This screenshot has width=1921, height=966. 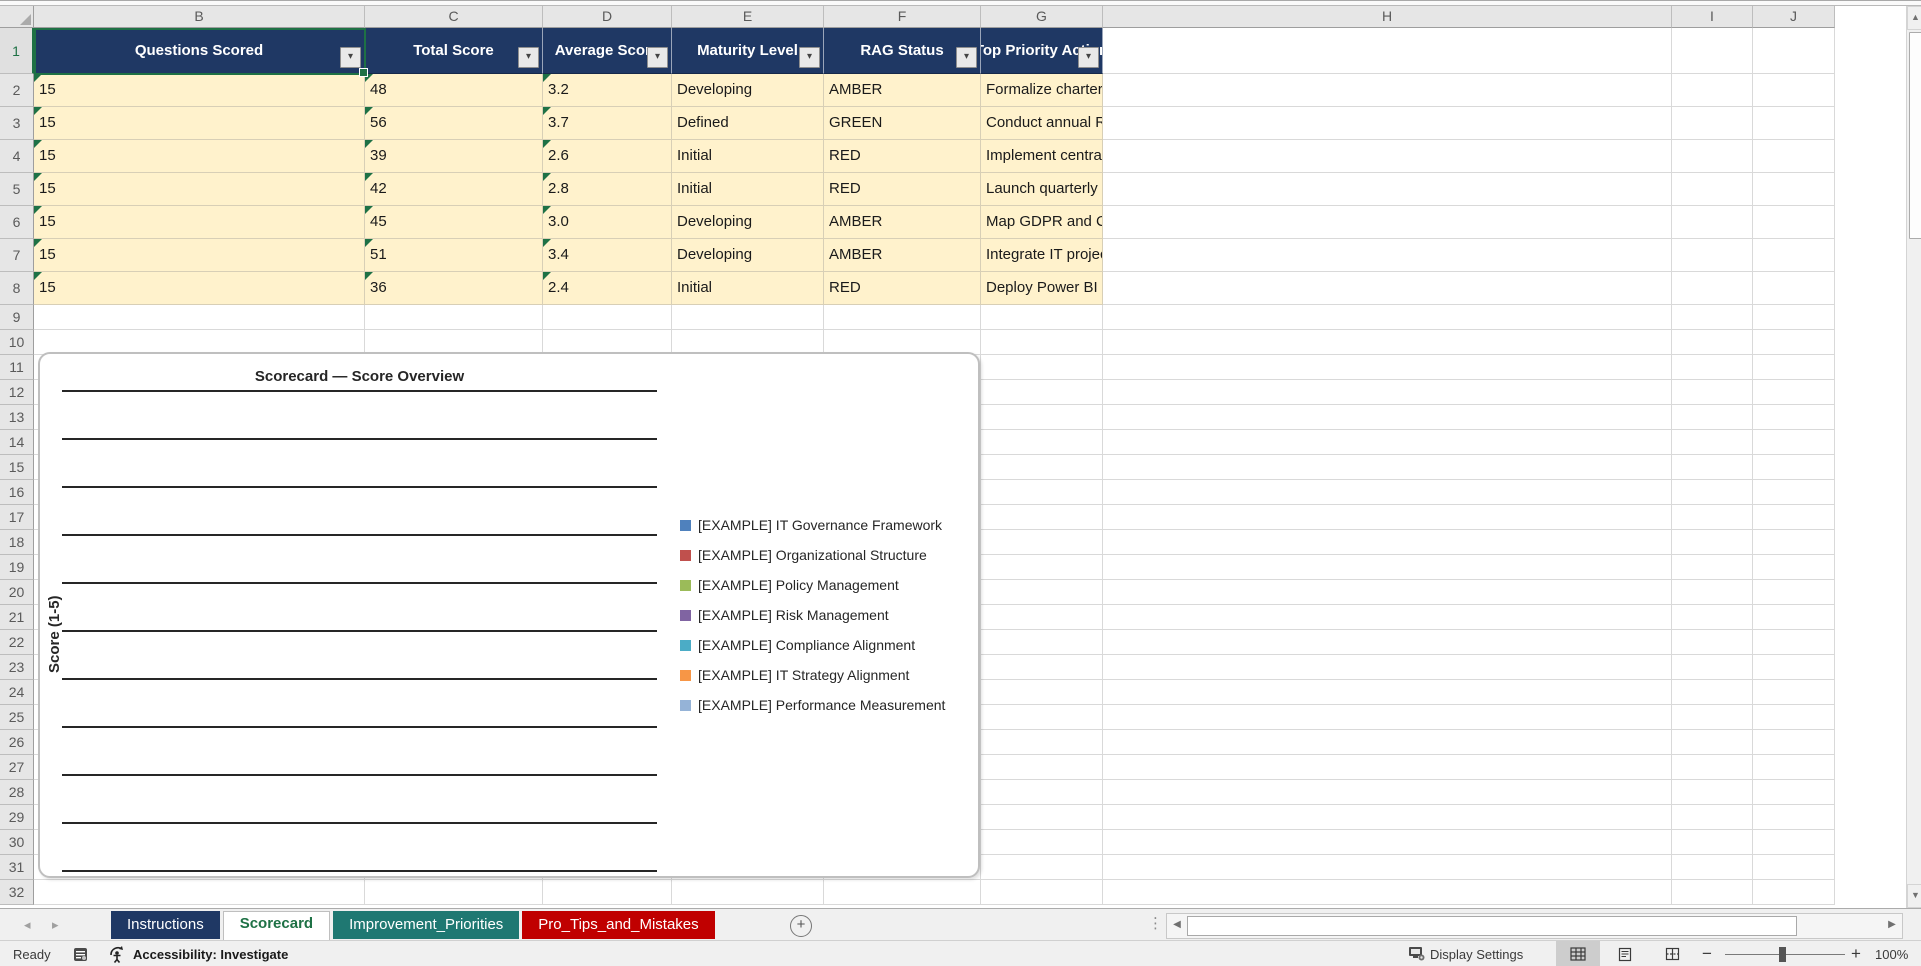 I want to click on cell-E5: Initial, so click(x=748, y=189).